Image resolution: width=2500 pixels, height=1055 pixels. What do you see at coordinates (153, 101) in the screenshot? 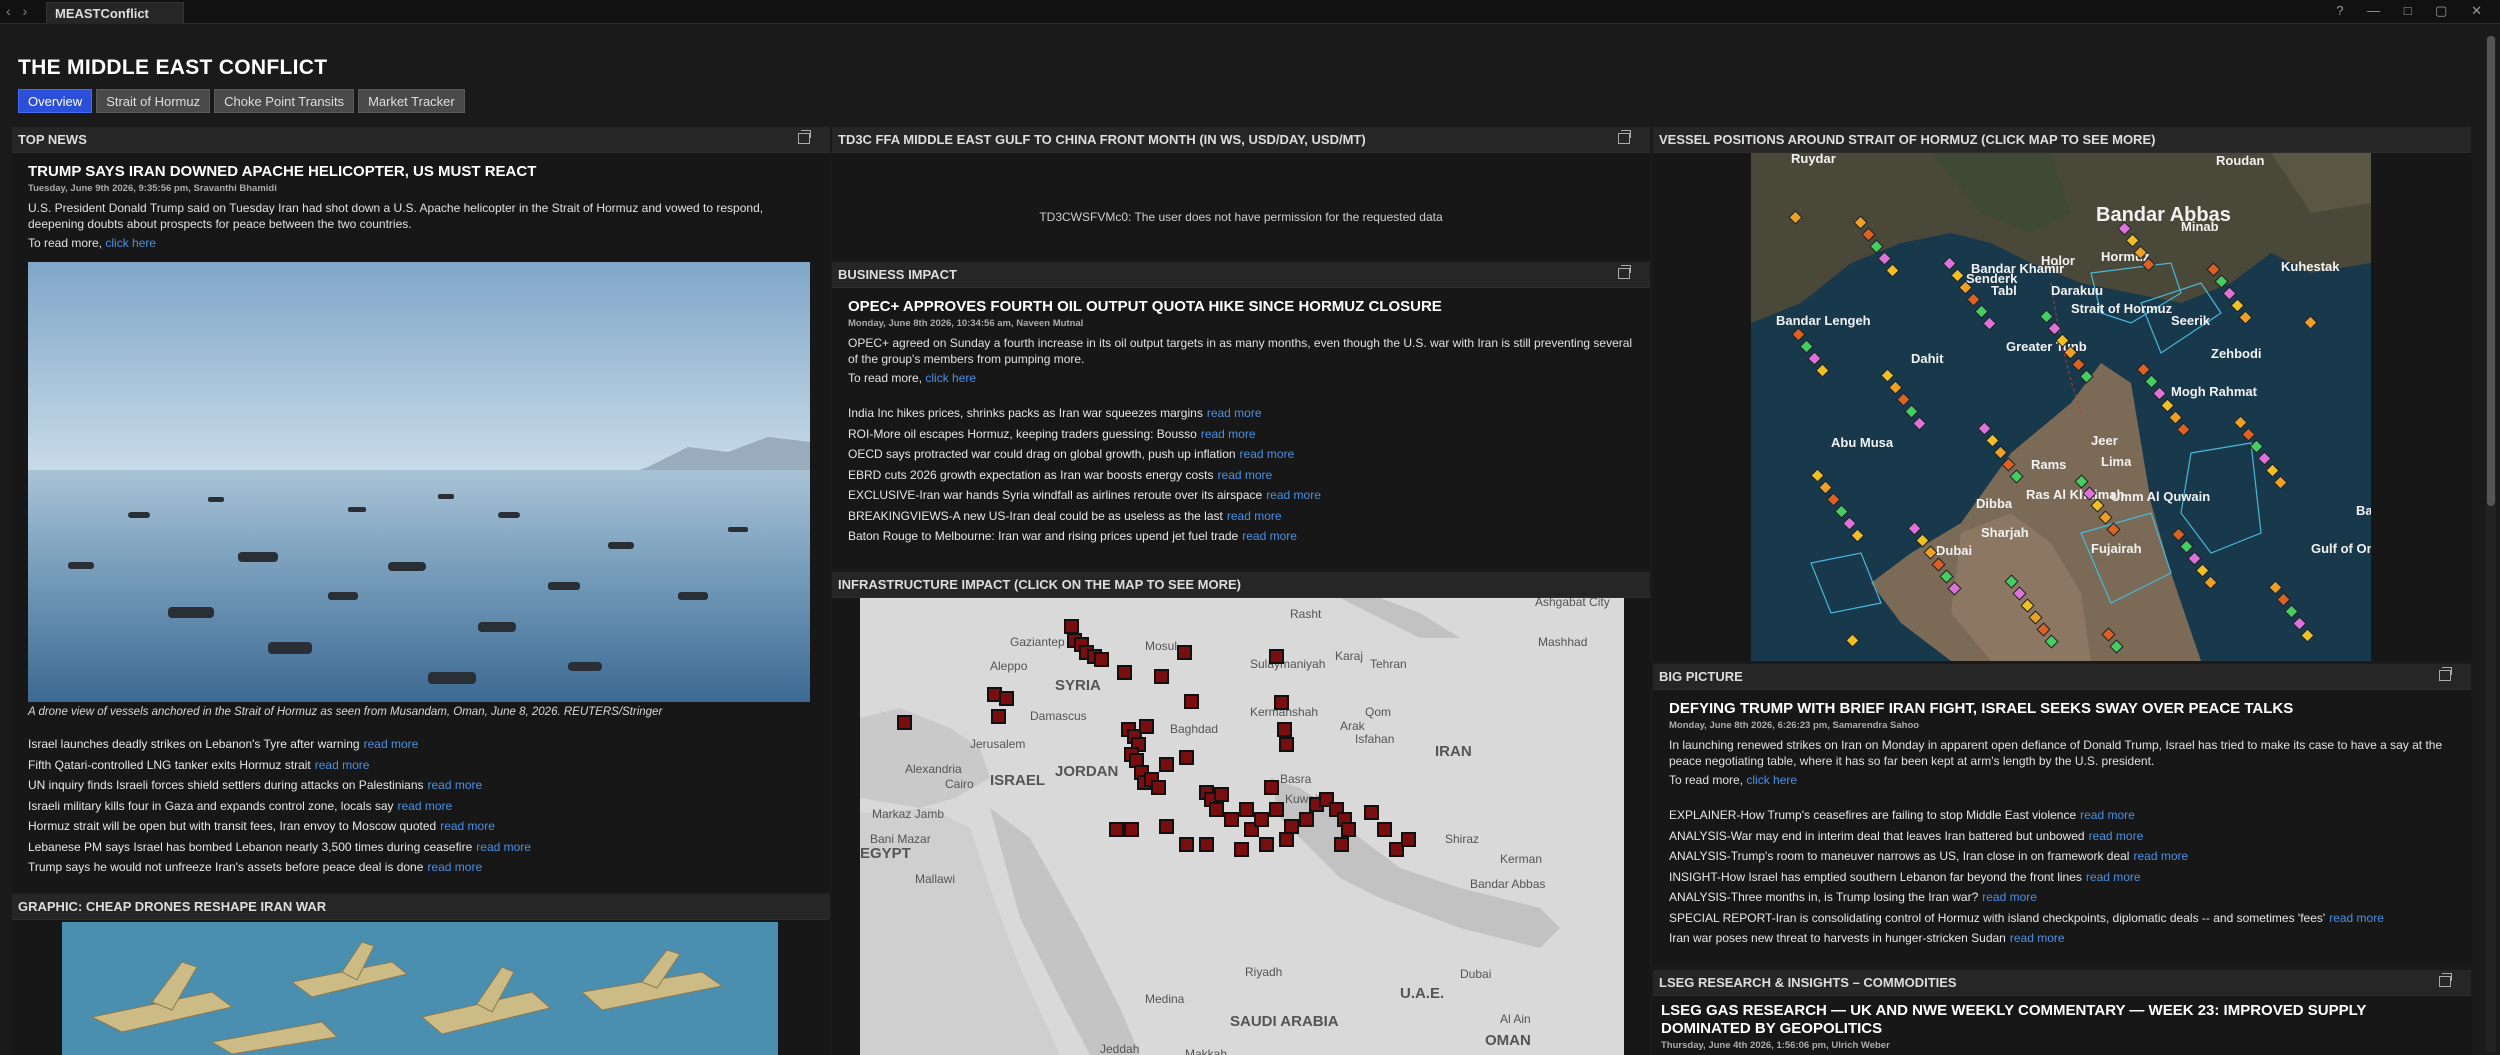
I see `tab-strait-of-hormuz: Strait of Hormuz` at bounding box center [153, 101].